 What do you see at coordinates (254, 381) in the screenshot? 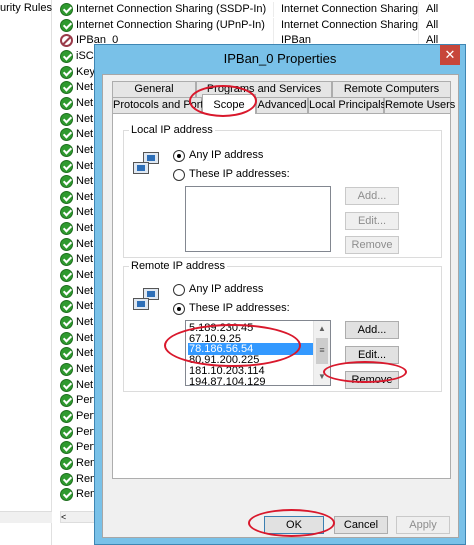
I see `list-item: 194.87.104.129` at bounding box center [254, 381].